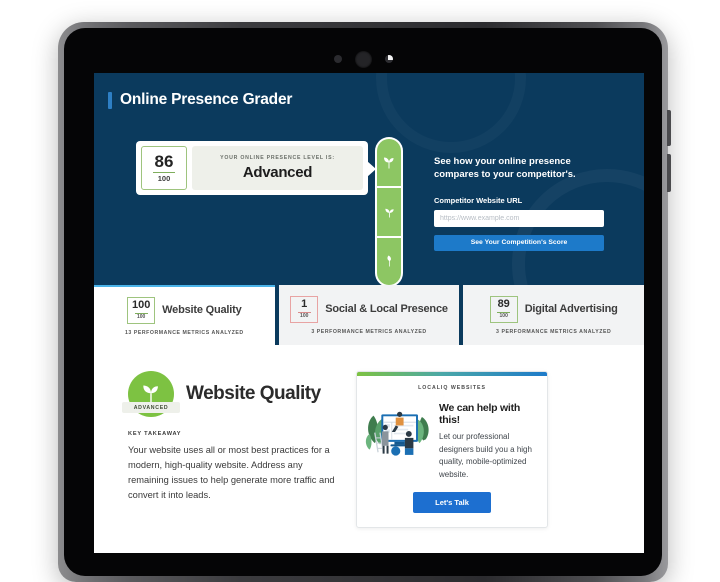  Describe the element at coordinates (388, 59) in the screenshot. I see `proximity-sensor-icon` at that location.